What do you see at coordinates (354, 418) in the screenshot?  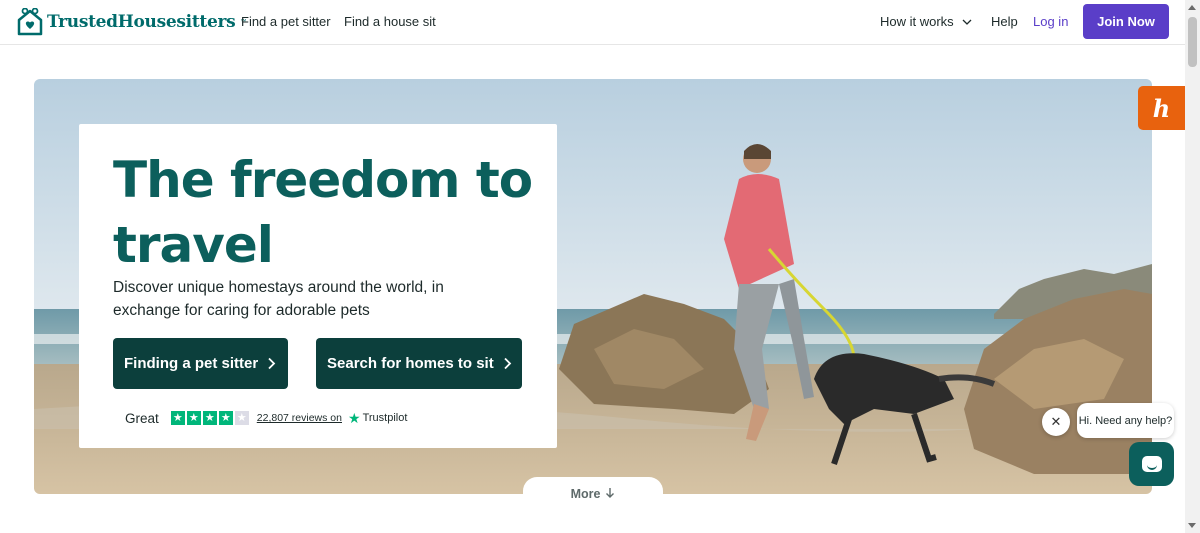 I see `trustpilot-star-icon: ★` at bounding box center [354, 418].